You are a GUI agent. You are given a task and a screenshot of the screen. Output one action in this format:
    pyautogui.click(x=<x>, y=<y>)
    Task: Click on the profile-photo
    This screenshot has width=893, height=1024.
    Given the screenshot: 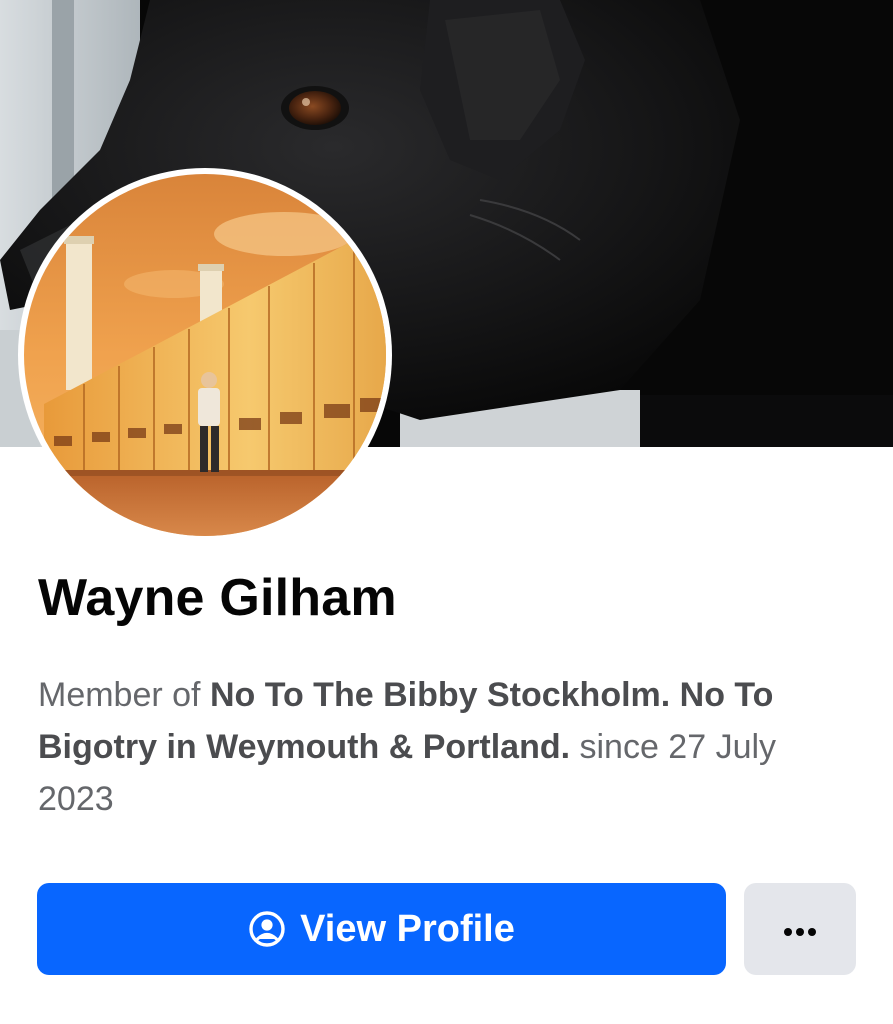 What is the action you would take?
    pyautogui.click(x=205, y=355)
    